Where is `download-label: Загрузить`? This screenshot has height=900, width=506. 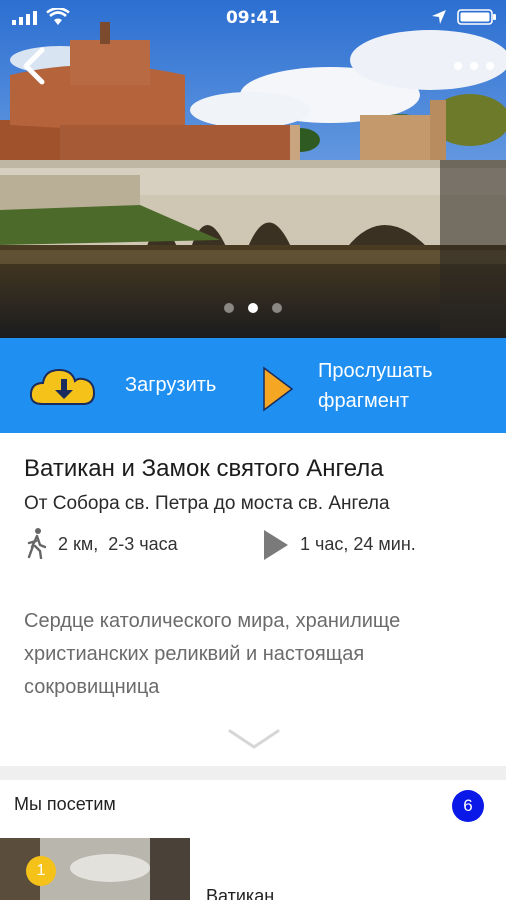 download-label: Загрузить is located at coordinates (171, 385).